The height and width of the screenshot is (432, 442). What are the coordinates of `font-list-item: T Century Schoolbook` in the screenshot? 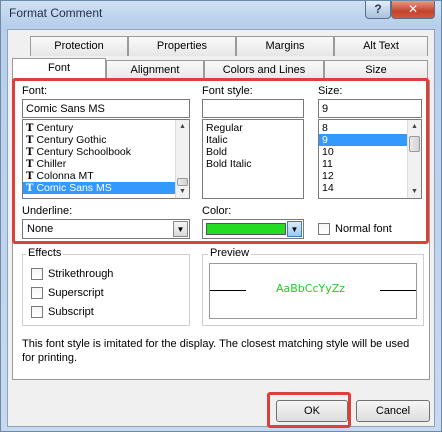 It's located at (106, 152).